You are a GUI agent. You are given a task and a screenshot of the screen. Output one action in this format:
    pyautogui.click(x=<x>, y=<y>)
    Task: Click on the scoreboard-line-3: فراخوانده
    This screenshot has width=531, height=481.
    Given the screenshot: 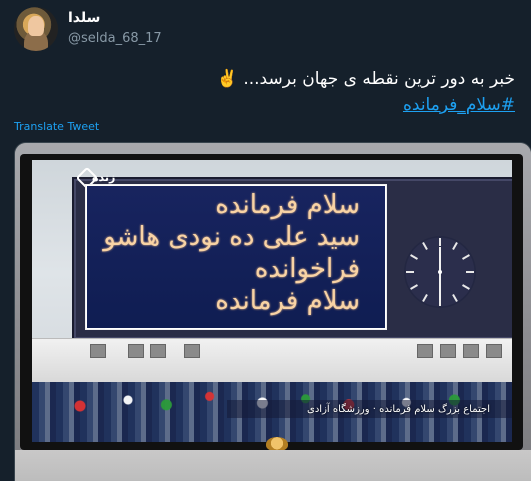 What is the action you would take?
    pyautogui.click(x=307, y=269)
    